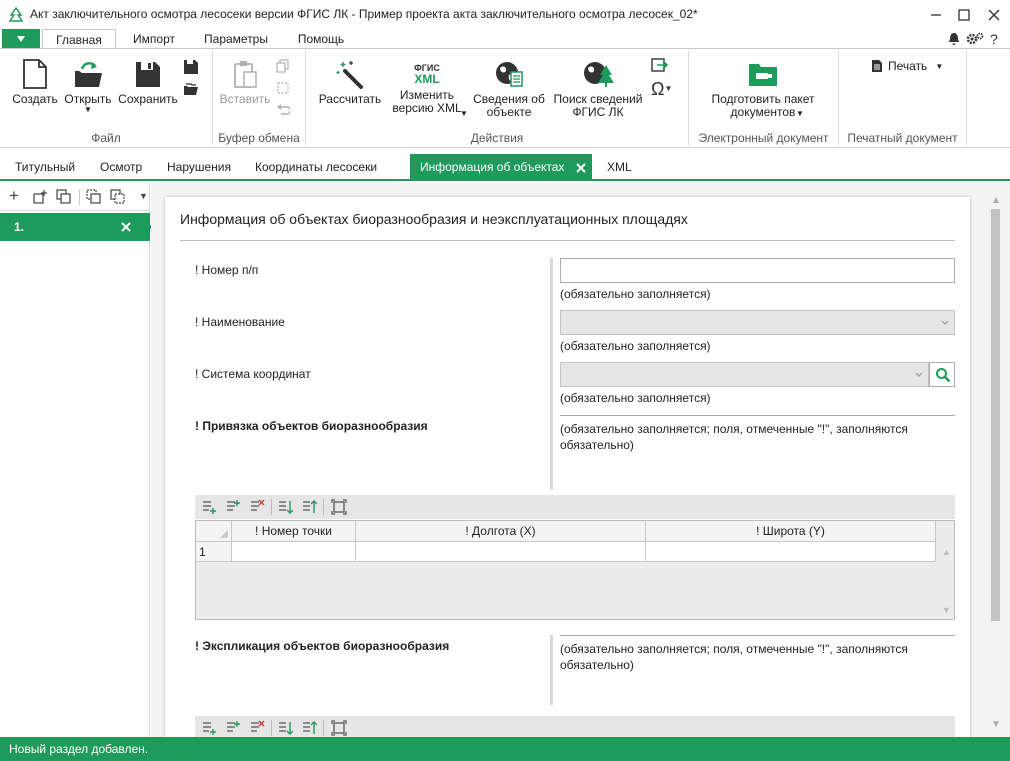 The height and width of the screenshot is (761, 1010). I want to click on cell-latitude, so click(791, 552).